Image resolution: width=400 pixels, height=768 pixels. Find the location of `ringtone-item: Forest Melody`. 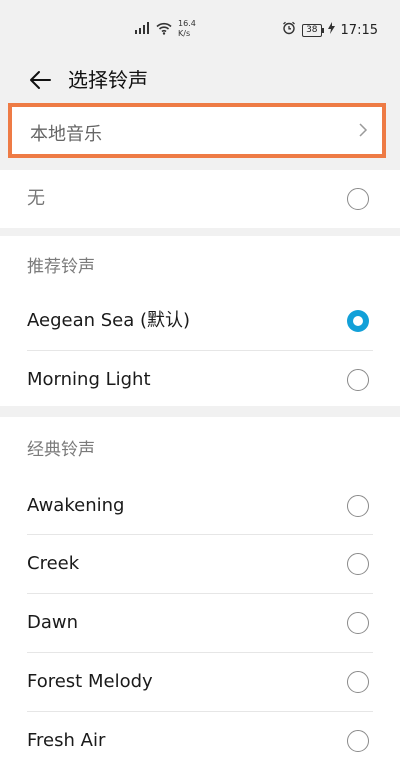

ringtone-item: Forest Melody is located at coordinates (200, 682).